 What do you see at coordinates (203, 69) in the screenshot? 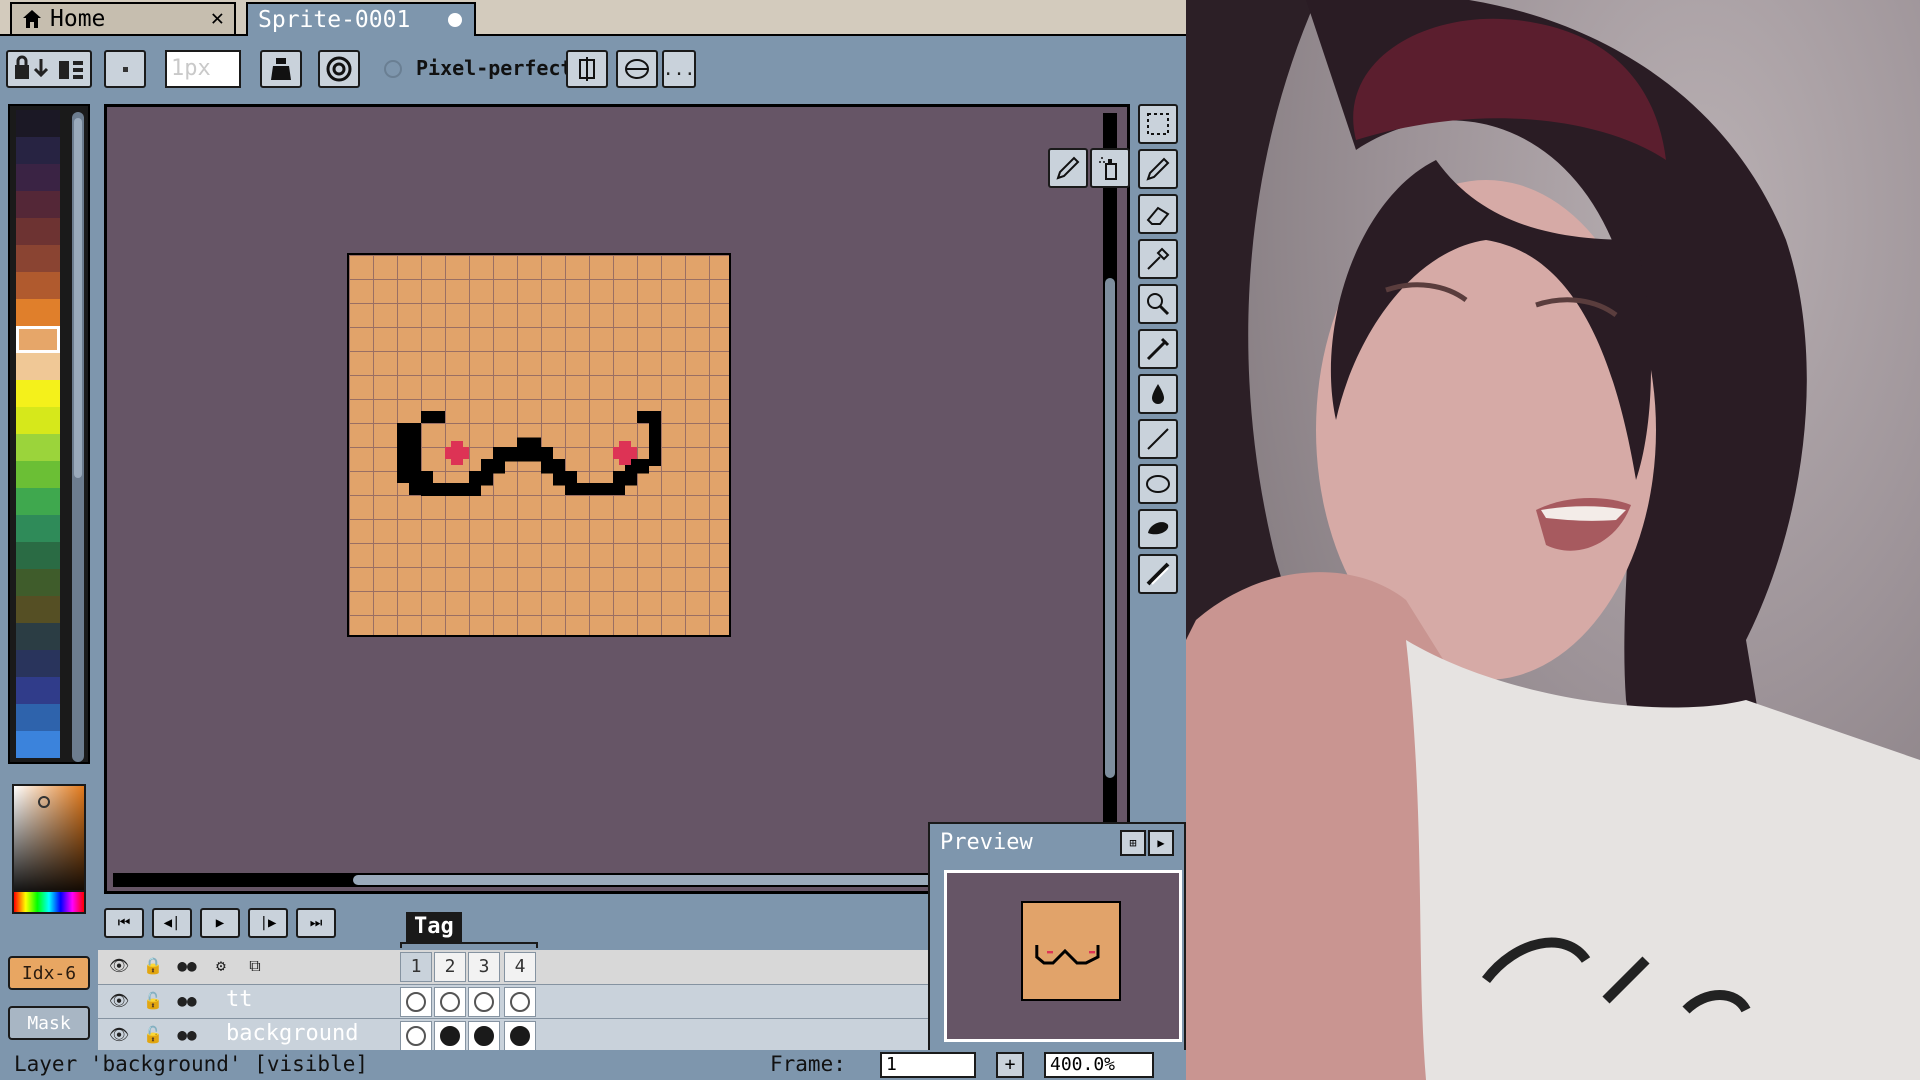
I see `brush-size-input: 1px` at bounding box center [203, 69].